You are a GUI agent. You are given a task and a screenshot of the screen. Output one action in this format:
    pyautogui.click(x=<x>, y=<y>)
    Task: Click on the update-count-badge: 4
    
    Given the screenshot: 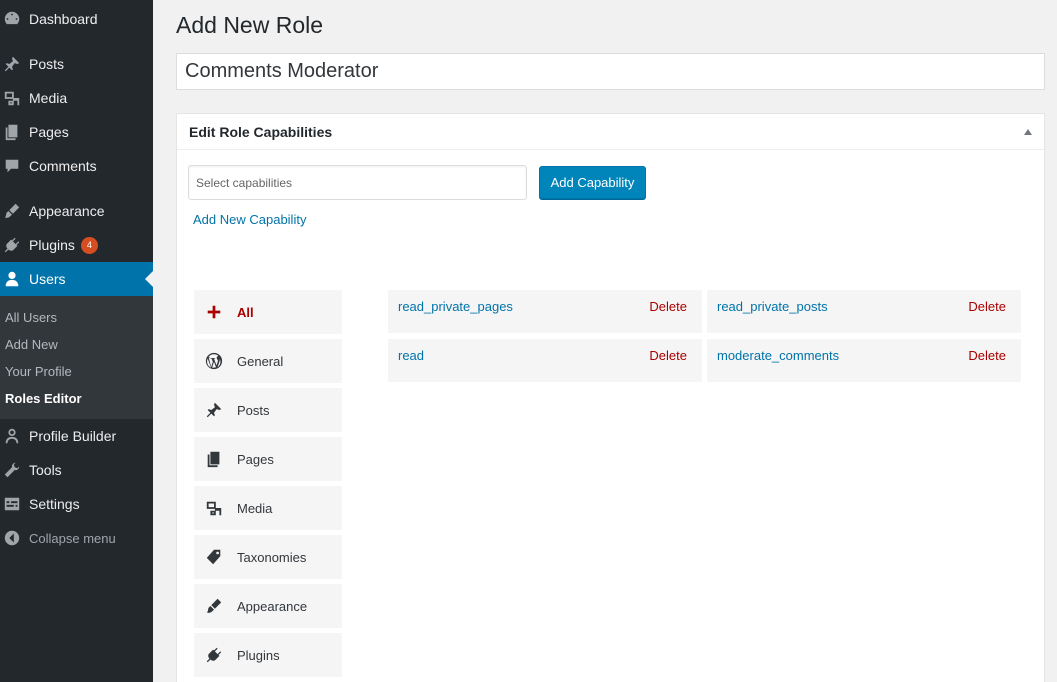 What is the action you would take?
    pyautogui.click(x=89, y=245)
    